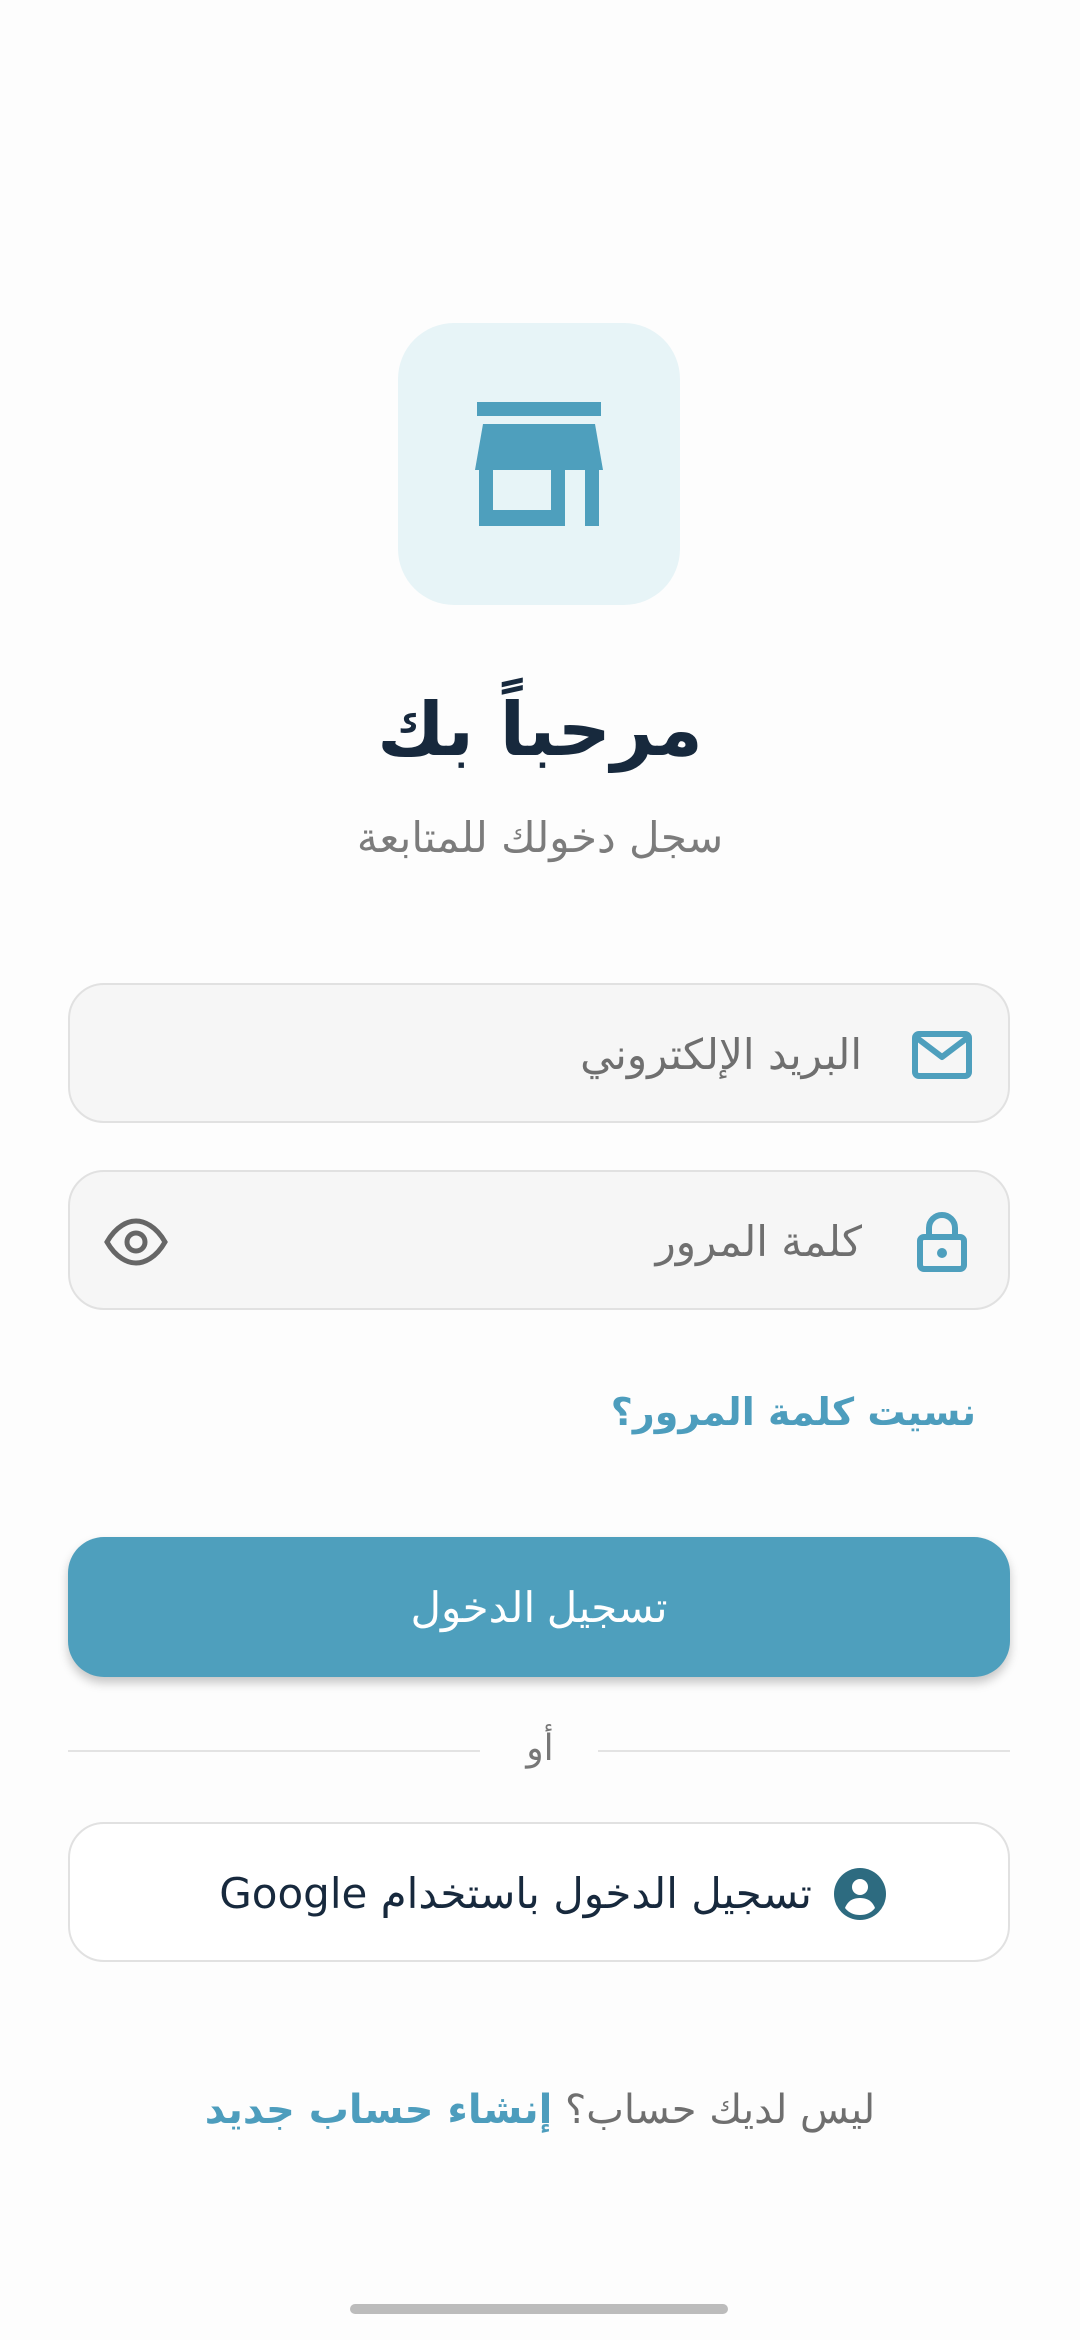 This screenshot has height=2340, width=1080. I want to click on page-subtitle: سجل دخولك للمتابعة, so click(540, 837).